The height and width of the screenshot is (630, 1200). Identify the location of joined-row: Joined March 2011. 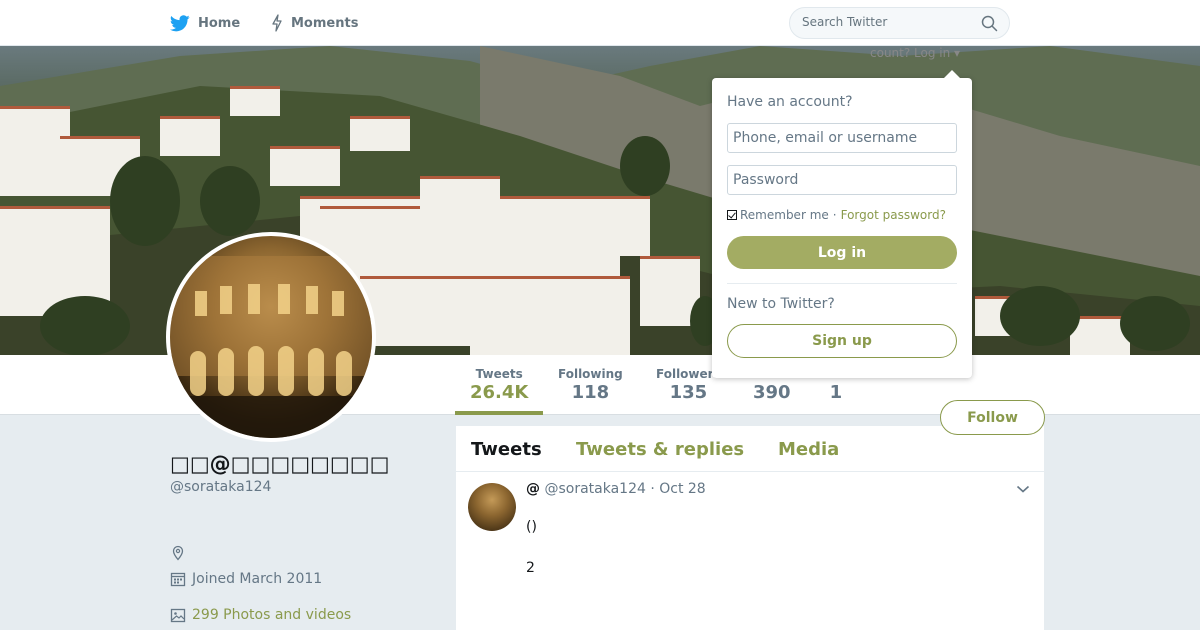
(246, 579).